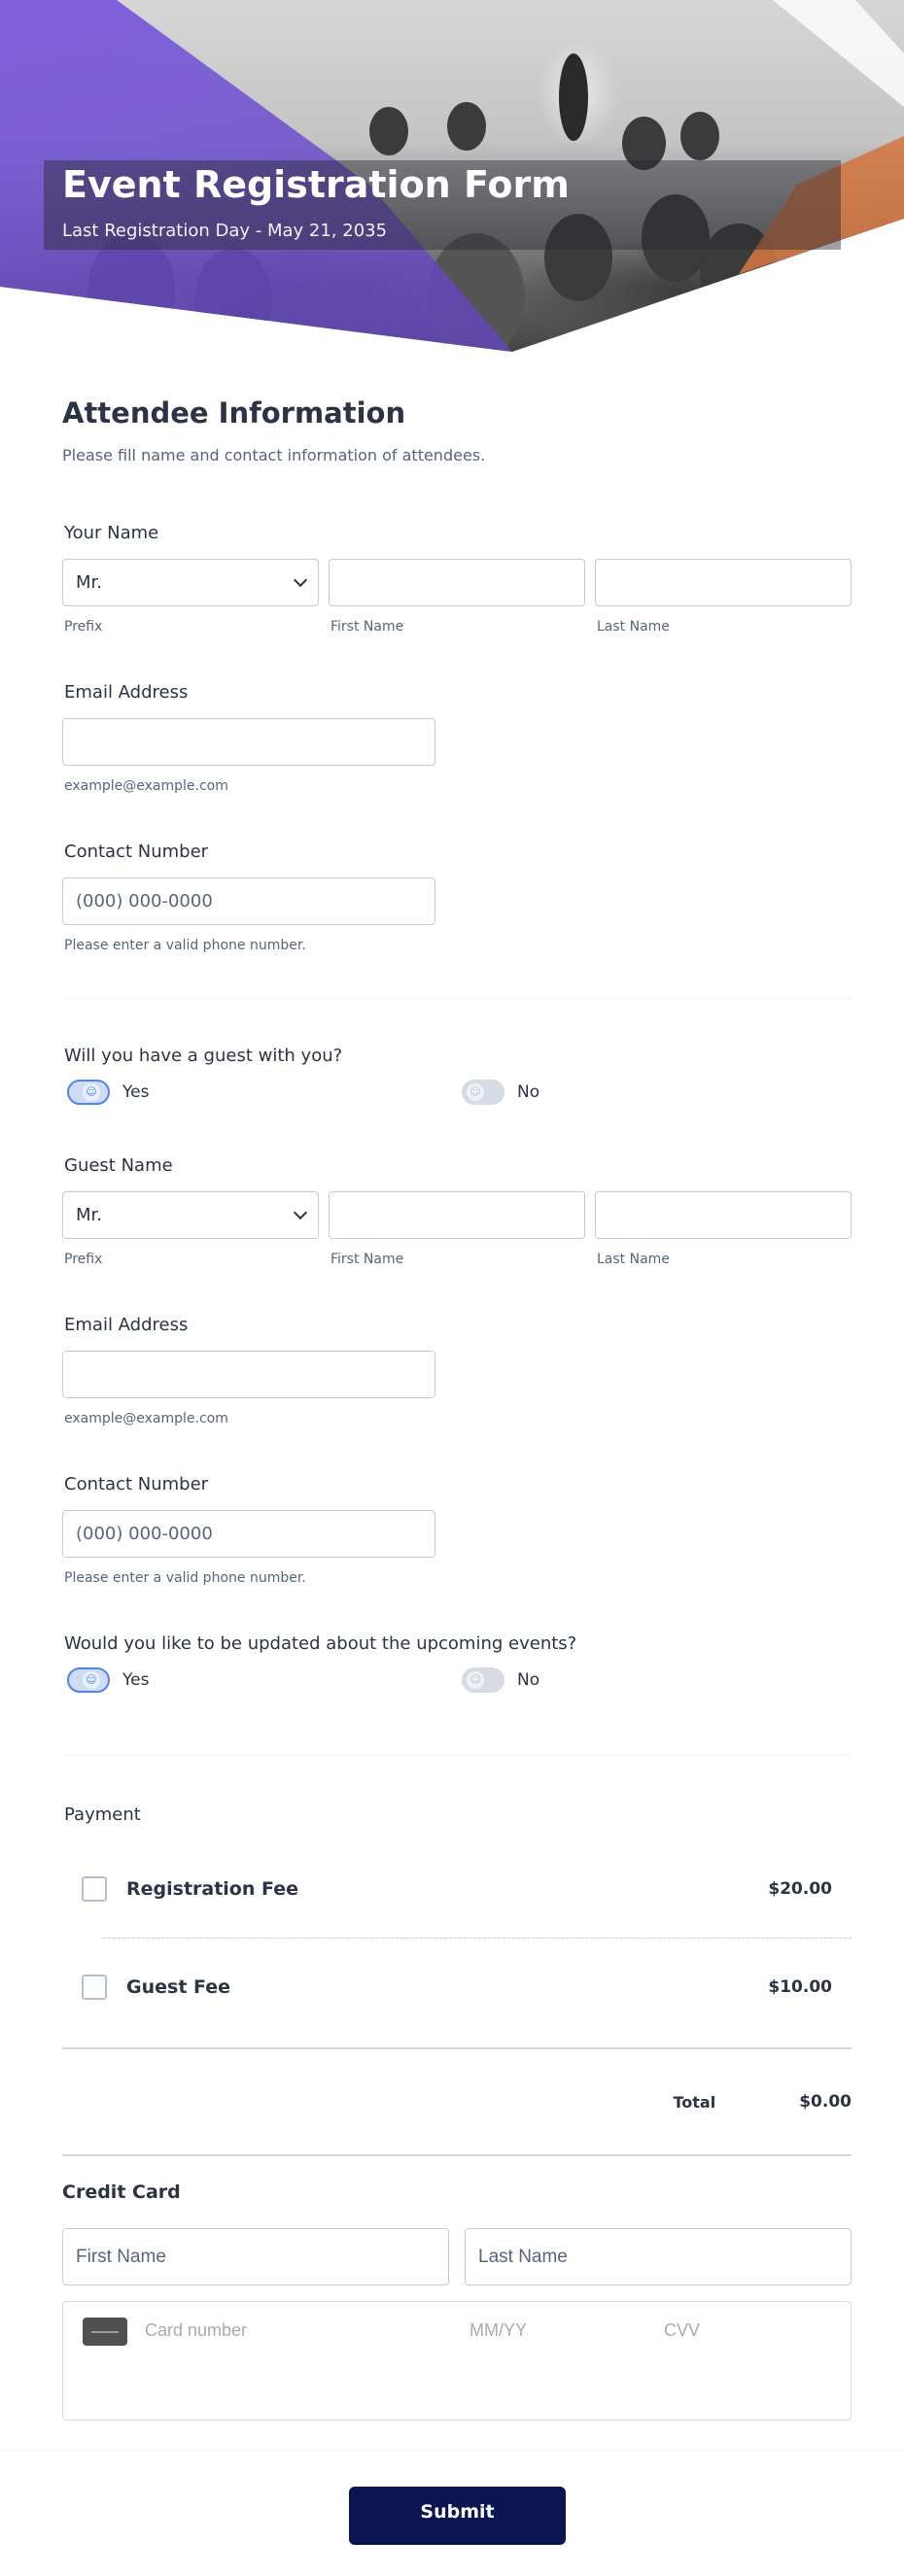 Image resolution: width=904 pixels, height=2576 pixels. I want to click on payment-total: Total $0.00, so click(457, 2101).